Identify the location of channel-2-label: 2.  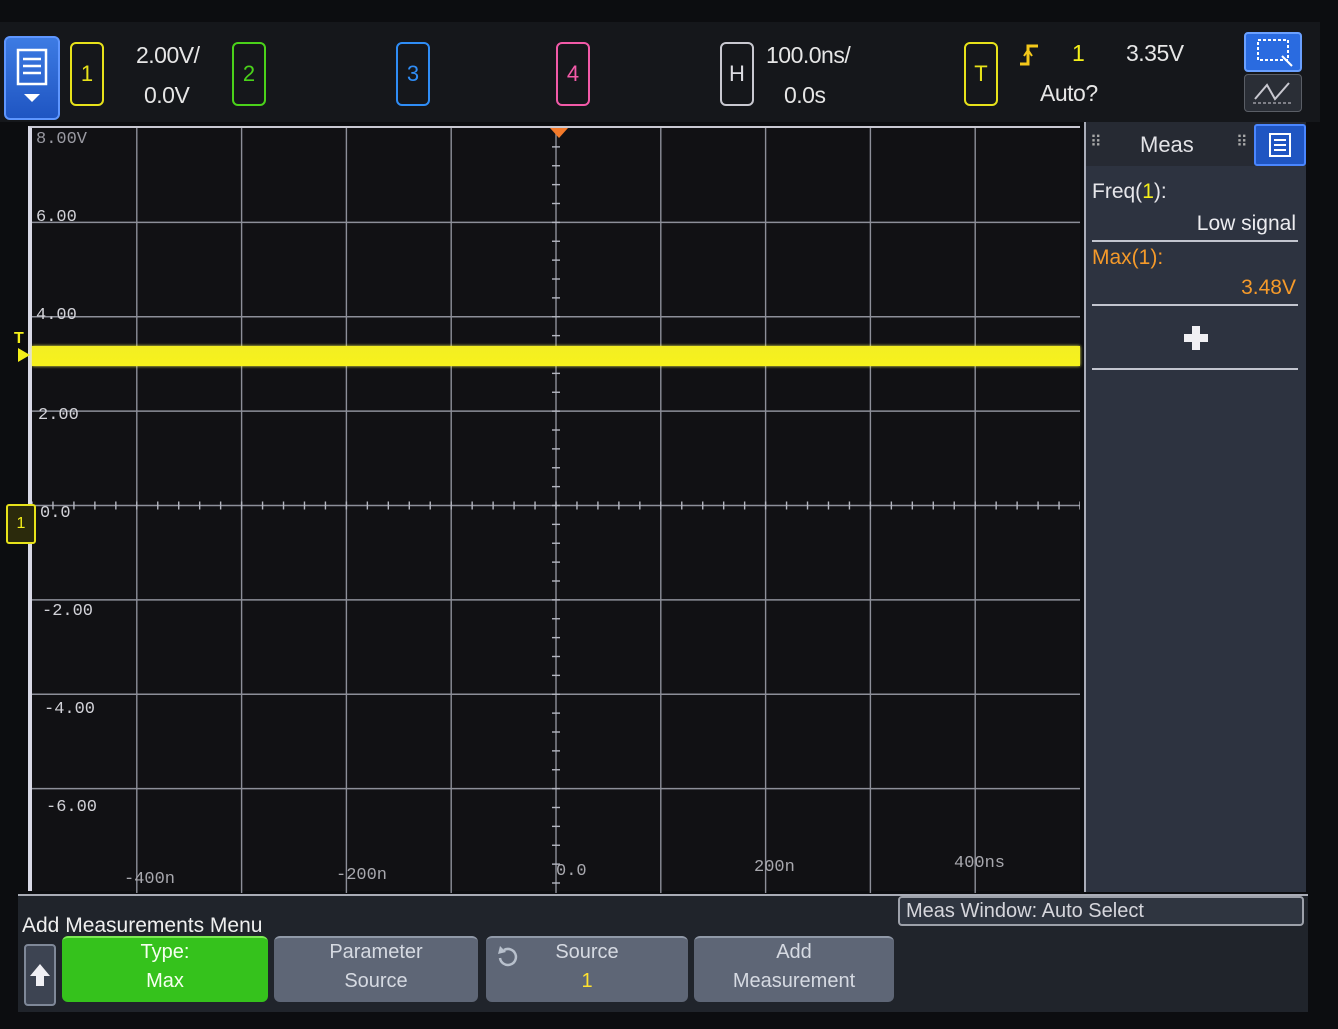
(249, 73).